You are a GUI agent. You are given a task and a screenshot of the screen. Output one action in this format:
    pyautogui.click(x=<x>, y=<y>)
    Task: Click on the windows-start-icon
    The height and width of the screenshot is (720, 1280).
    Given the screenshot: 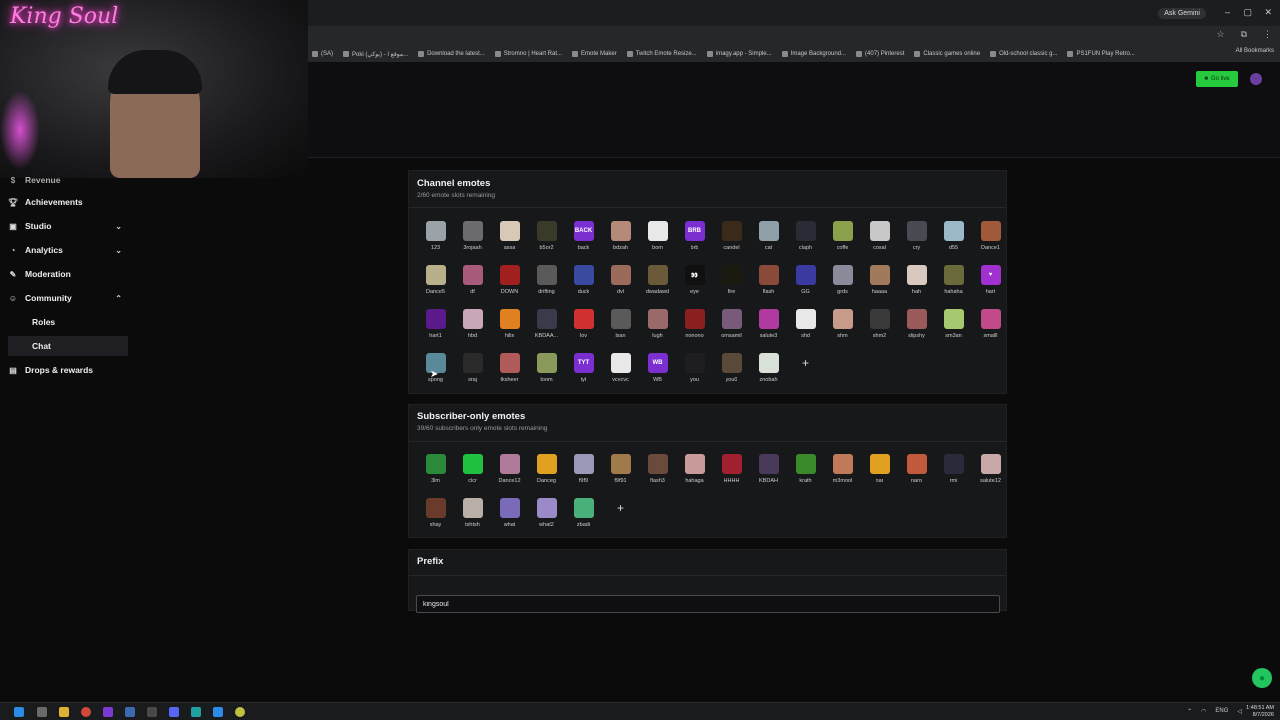 What is the action you would take?
    pyautogui.click(x=19, y=712)
    